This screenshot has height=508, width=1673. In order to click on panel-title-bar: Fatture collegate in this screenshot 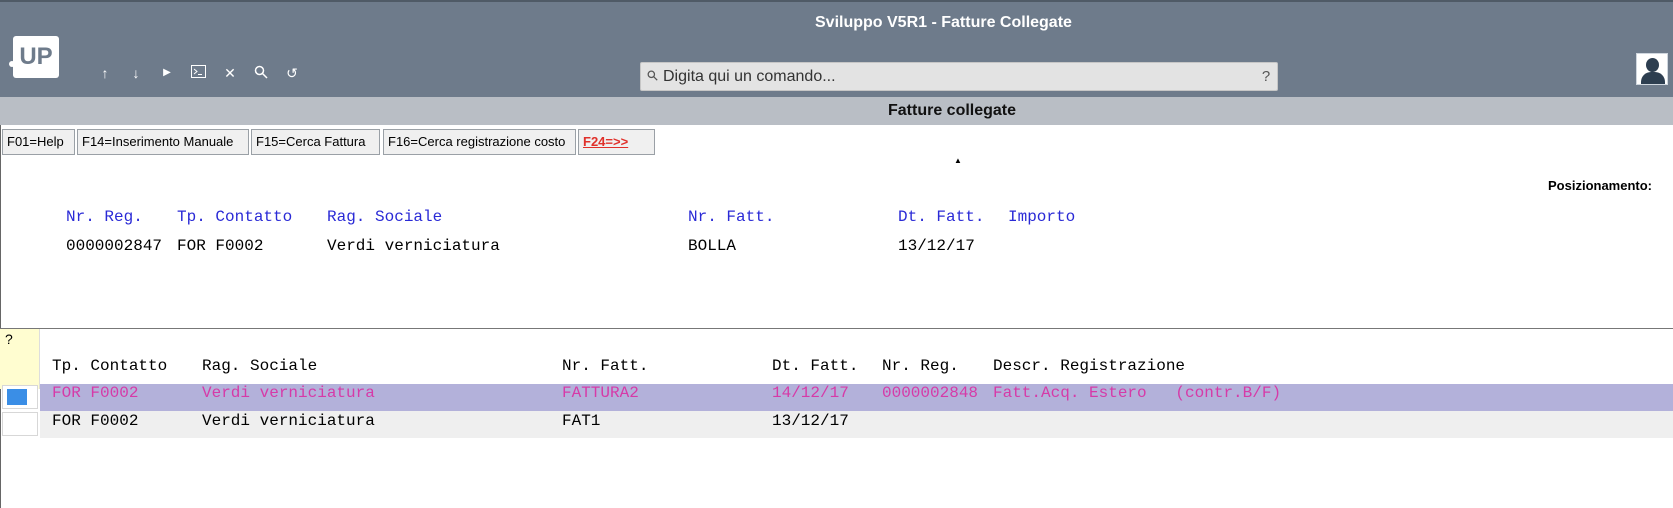, I will do `click(836, 111)`.